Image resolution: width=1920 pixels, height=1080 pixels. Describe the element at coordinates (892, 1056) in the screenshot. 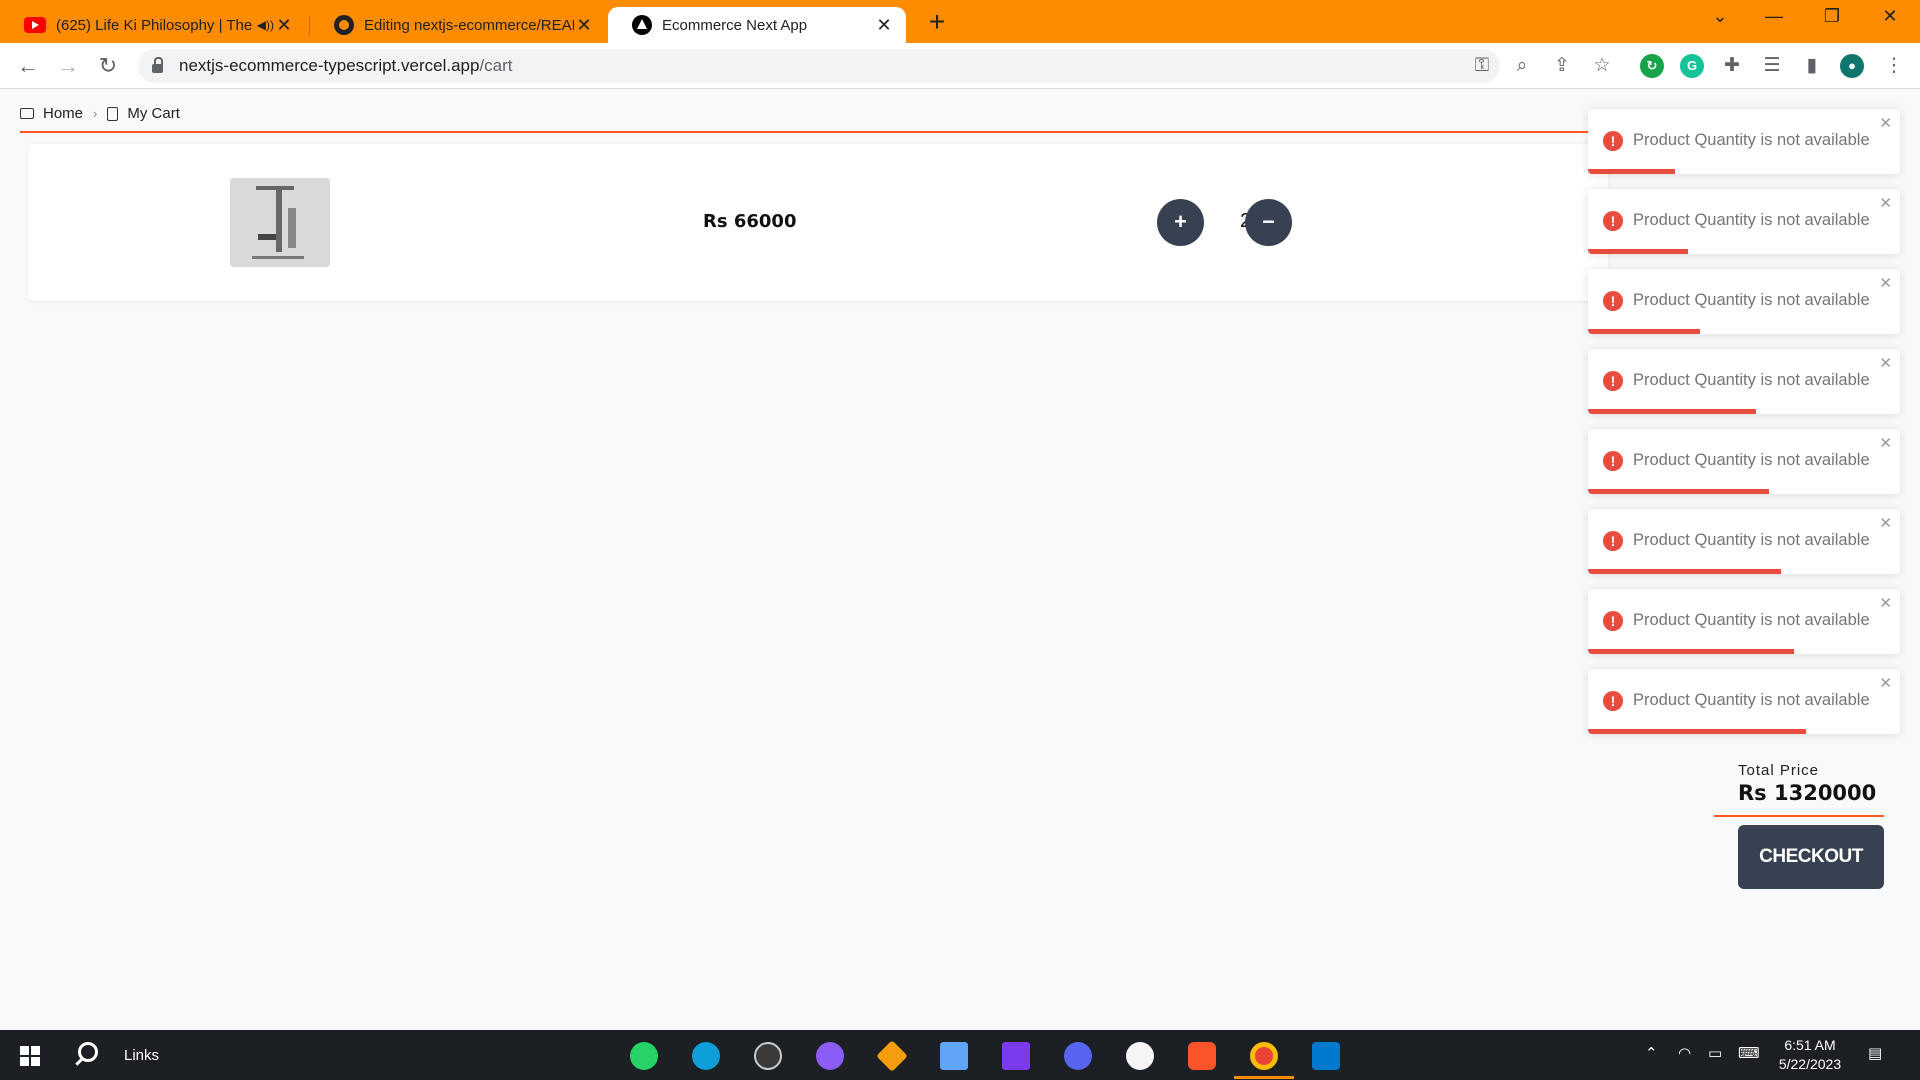

I see `gitkraken-icon` at that location.